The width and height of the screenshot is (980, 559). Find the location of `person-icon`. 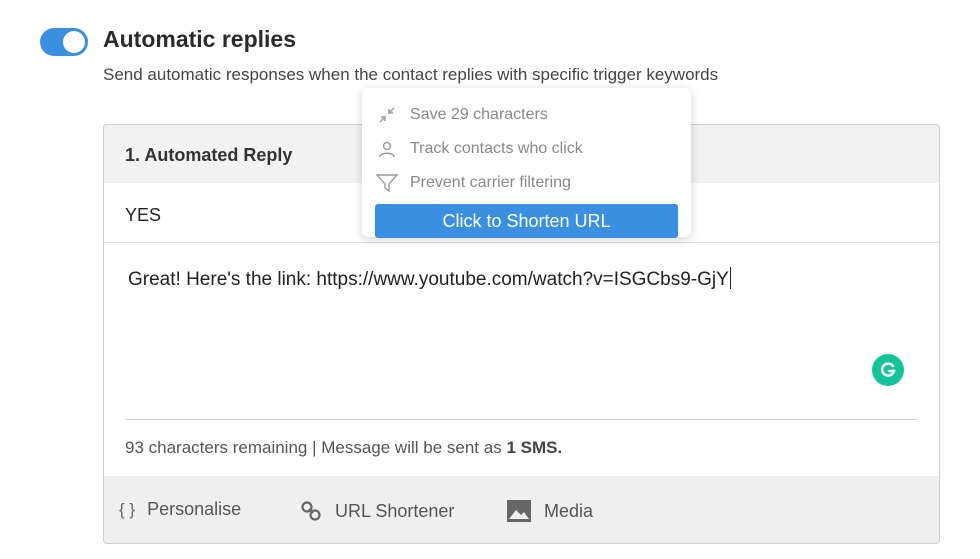

person-icon is located at coordinates (387, 149).